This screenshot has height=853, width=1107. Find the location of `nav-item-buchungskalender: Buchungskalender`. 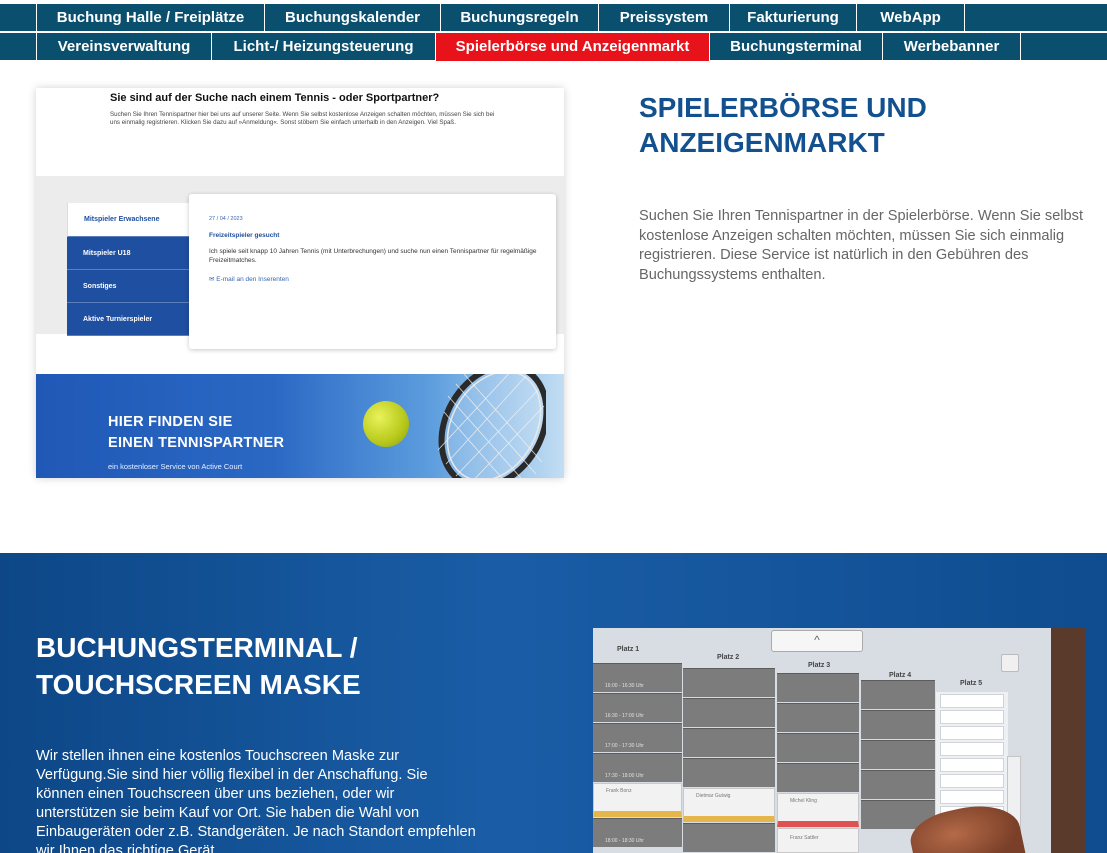

nav-item-buchungskalender: Buchungskalender is located at coordinates (353, 18).